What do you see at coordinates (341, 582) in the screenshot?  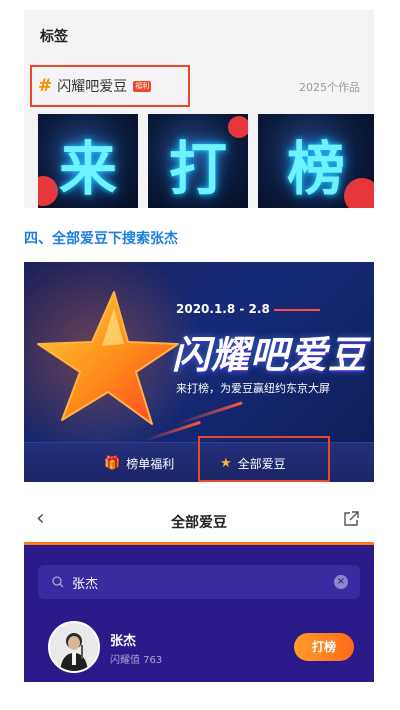 I see `clear-icon: ×` at bounding box center [341, 582].